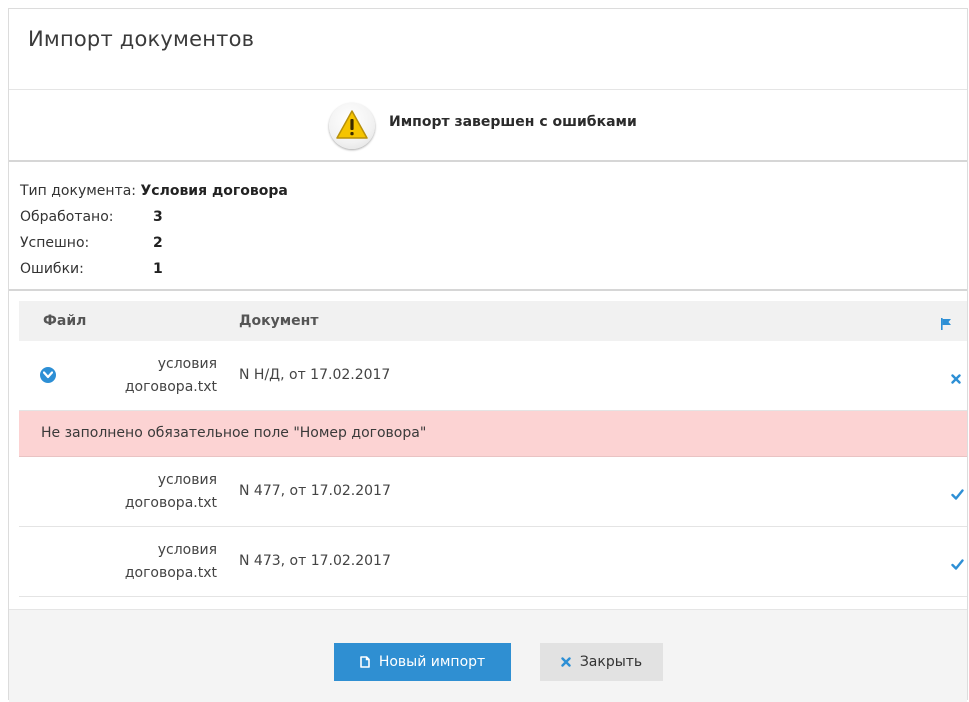  Describe the element at coordinates (432, 662) in the screenshot. I see `new-import-label: Новый импорт` at that location.